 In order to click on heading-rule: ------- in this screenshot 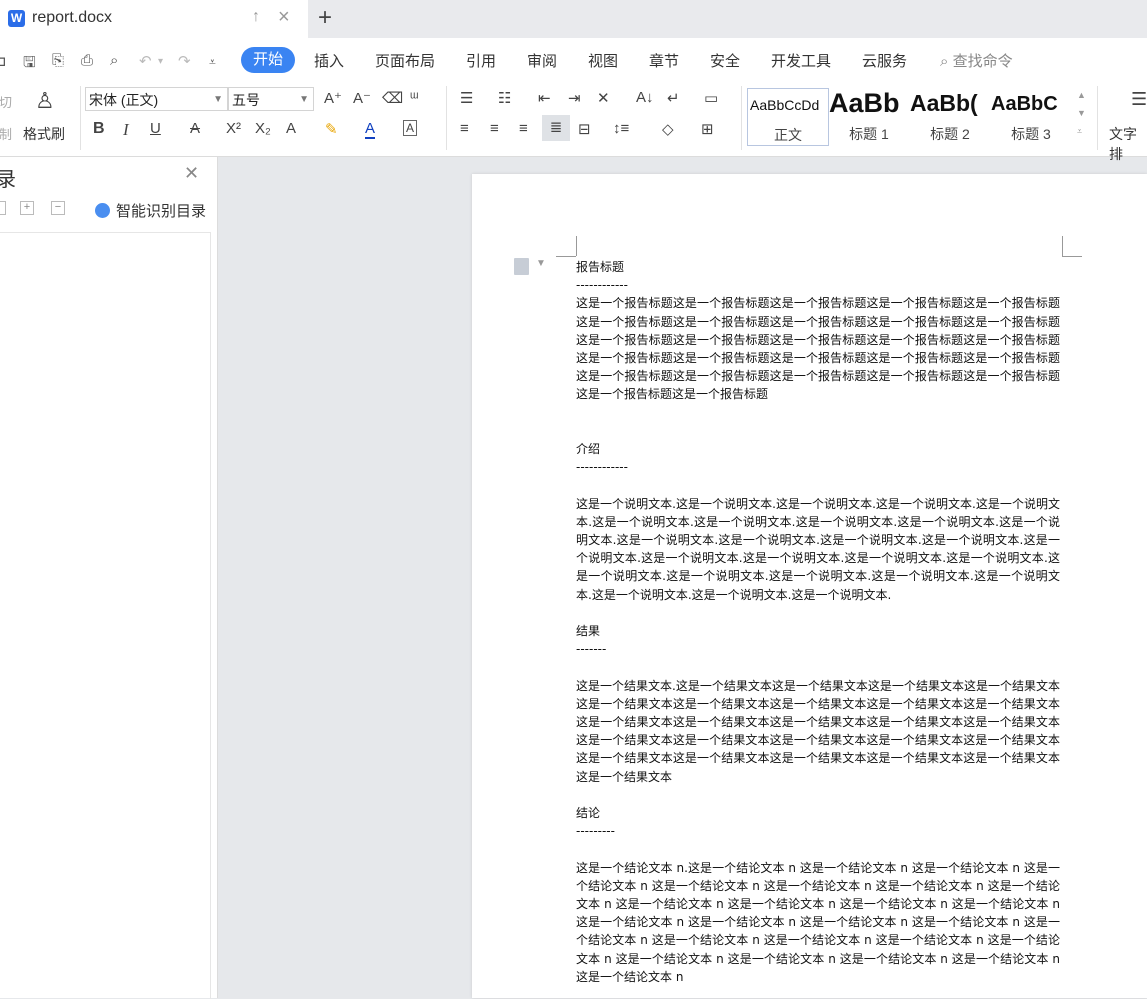, I will do `click(591, 649)`.